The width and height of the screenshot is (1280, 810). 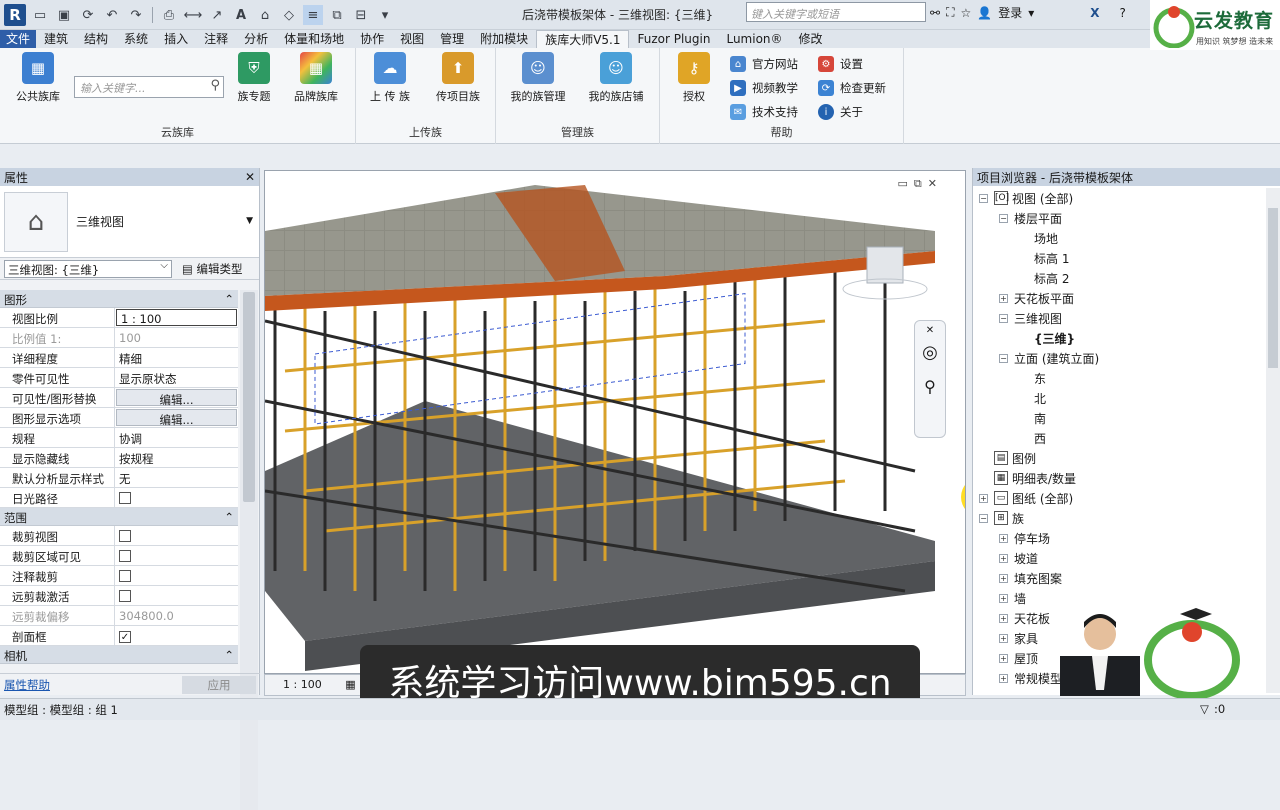 I want to click on zoom-icon: ⚲, so click(x=930, y=386).